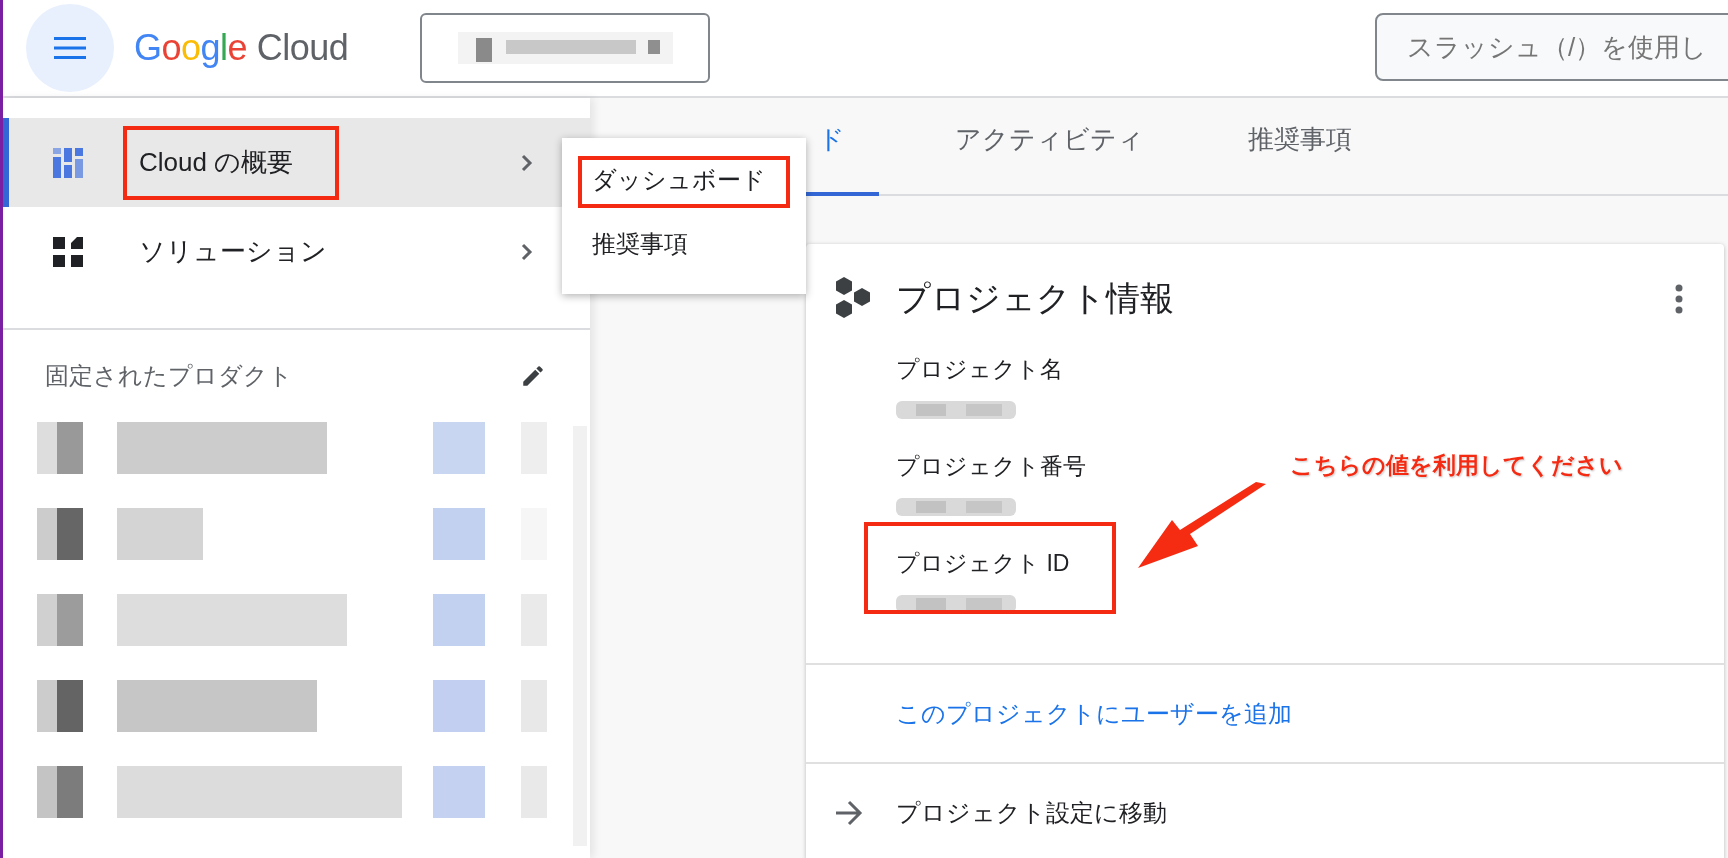 The height and width of the screenshot is (858, 1728). I want to click on add-user-link: このプロジェクトにユーザーを追加, so click(1094, 713).